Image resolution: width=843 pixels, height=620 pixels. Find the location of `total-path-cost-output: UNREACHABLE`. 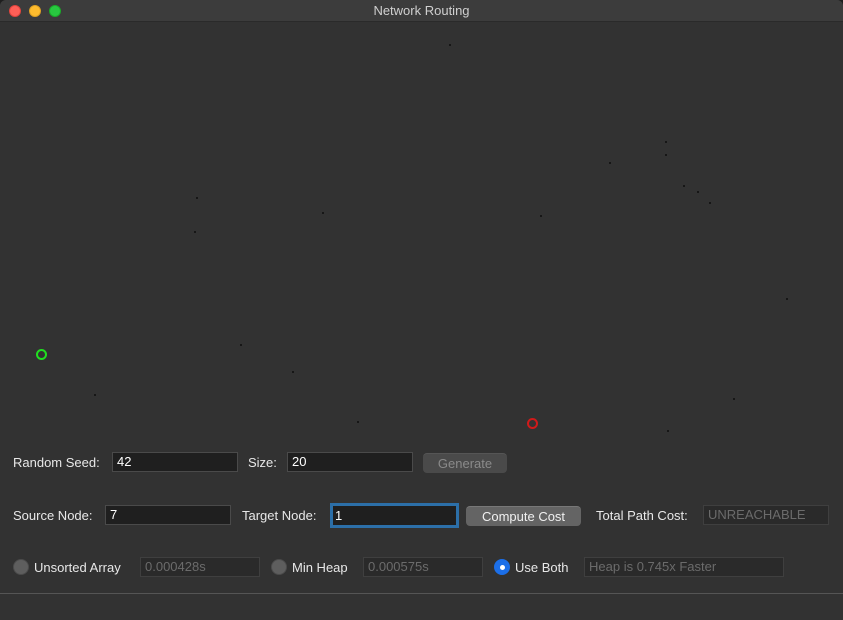

total-path-cost-output: UNREACHABLE is located at coordinates (766, 515).